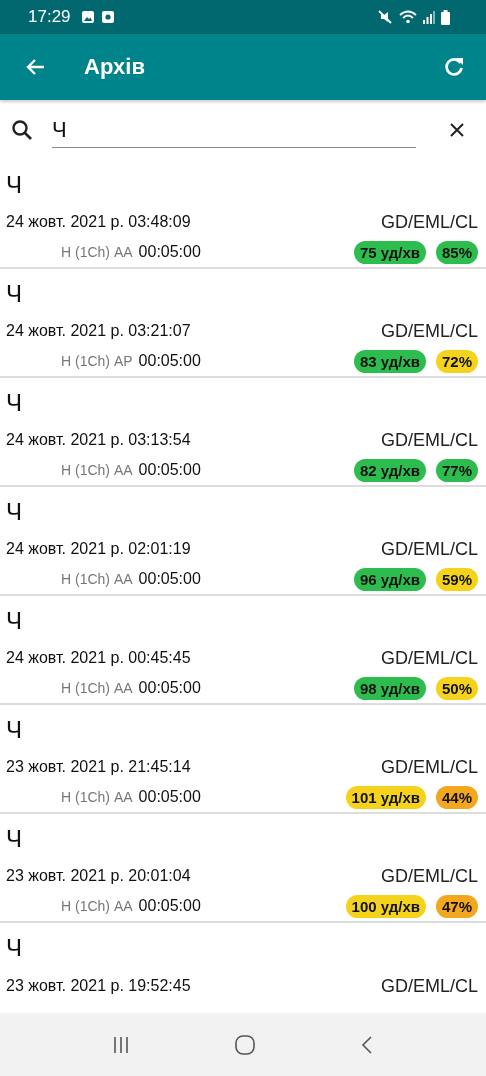 Image resolution: width=486 pixels, height=1076 pixels. What do you see at coordinates (243, 868) in the screenshot?
I see `record-item: Ч 23 жовт. 2021 р. 20:01:04 GD/EML/CL Н (1Ch) АА 00:05:00 100 уд/хв 47%` at bounding box center [243, 868].